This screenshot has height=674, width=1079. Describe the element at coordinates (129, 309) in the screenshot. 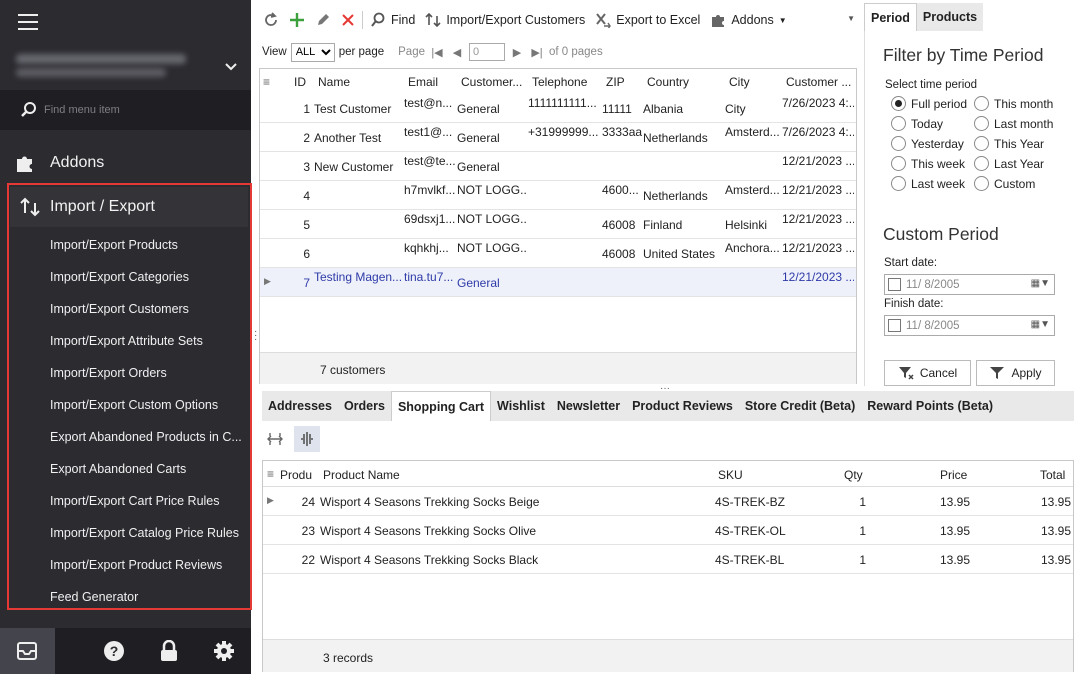

I see `sidebar-subitem: Import/Export Customers` at that location.